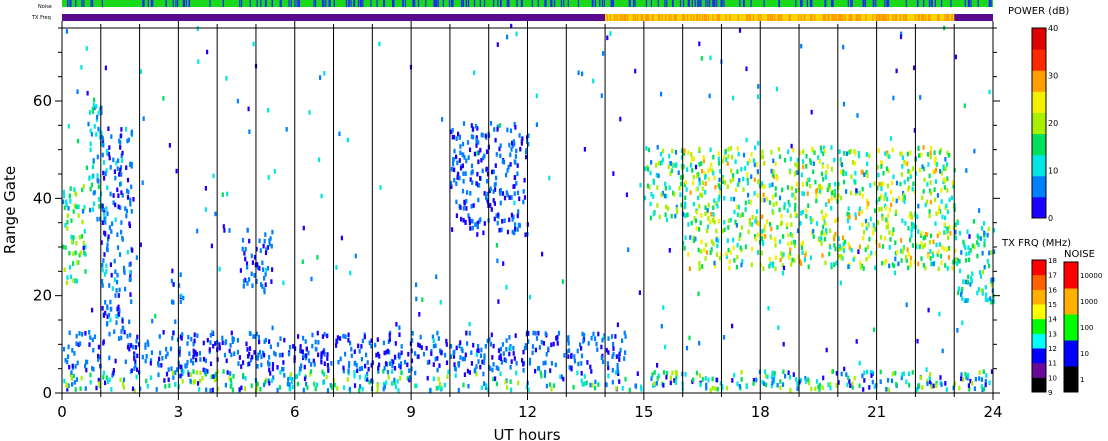 The height and width of the screenshot is (441, 1108). I want to click on txfreq-scale-tick: 15, so click(1052, 305).